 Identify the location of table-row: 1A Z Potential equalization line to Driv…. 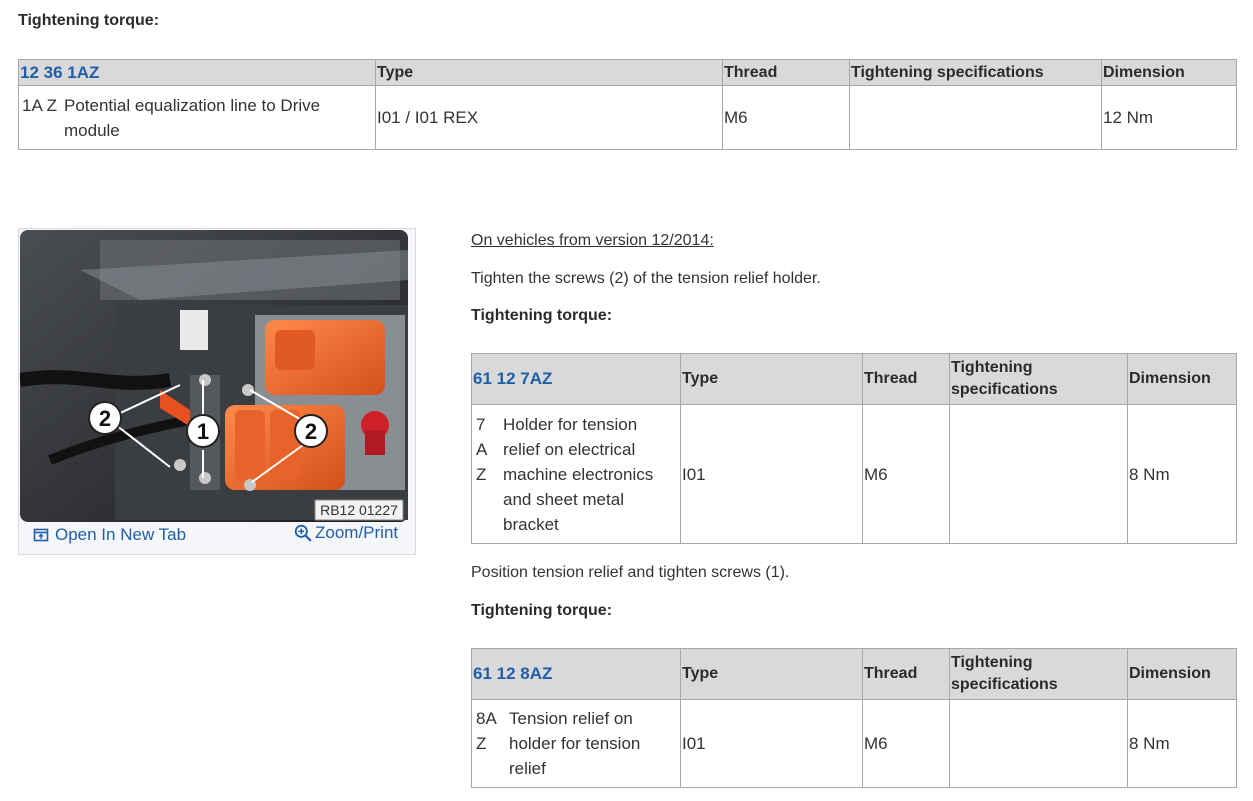
(627, 117).